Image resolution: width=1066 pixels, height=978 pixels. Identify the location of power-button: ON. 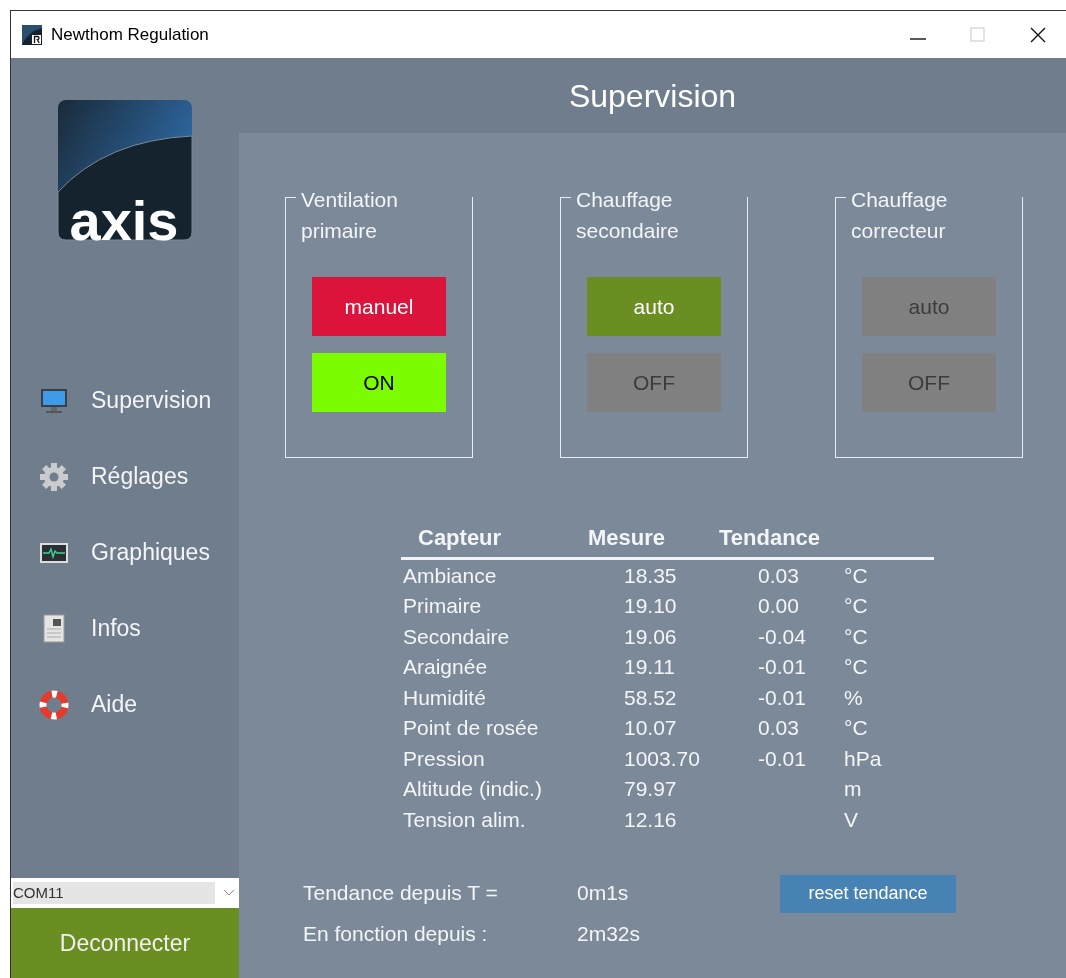
(379, 382).